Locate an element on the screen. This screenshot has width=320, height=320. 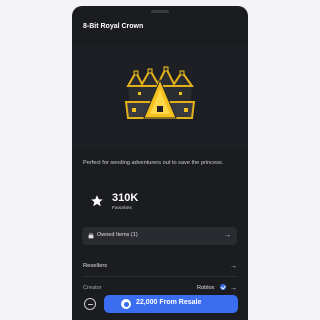
owned-items-button: Owned Items (1) → is located at coordinates (159, 236).